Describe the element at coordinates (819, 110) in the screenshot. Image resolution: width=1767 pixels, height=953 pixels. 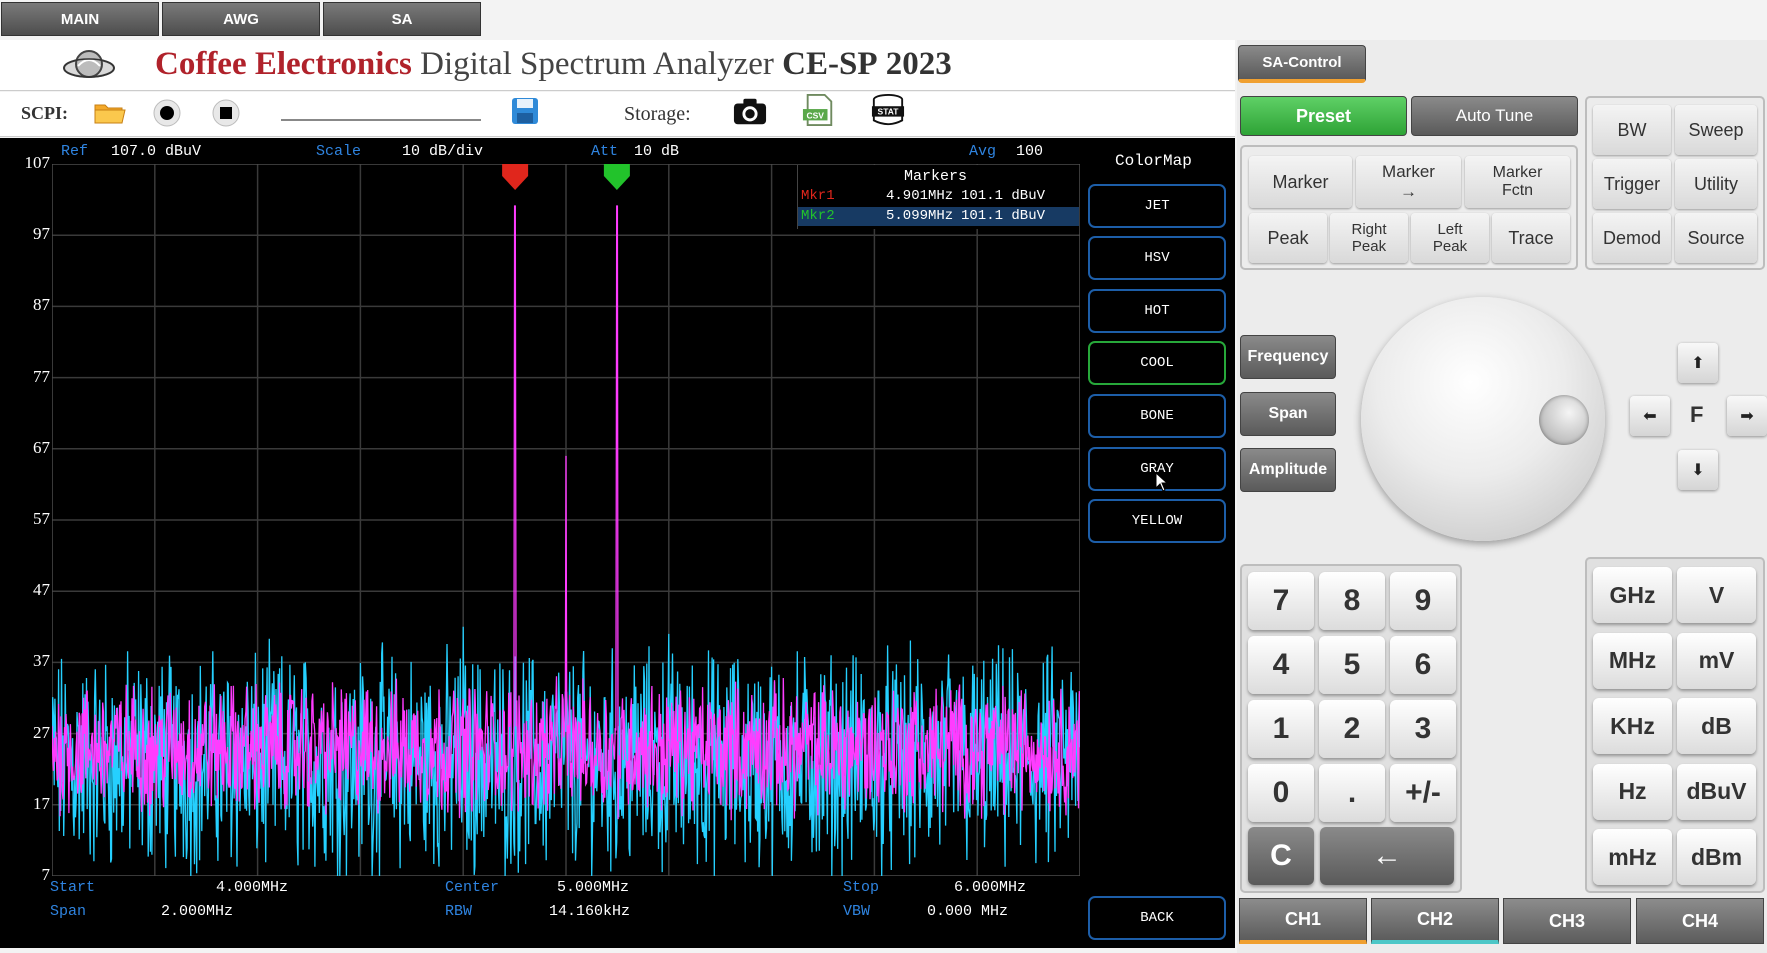
I see `csv-icon: CSV` at that location.